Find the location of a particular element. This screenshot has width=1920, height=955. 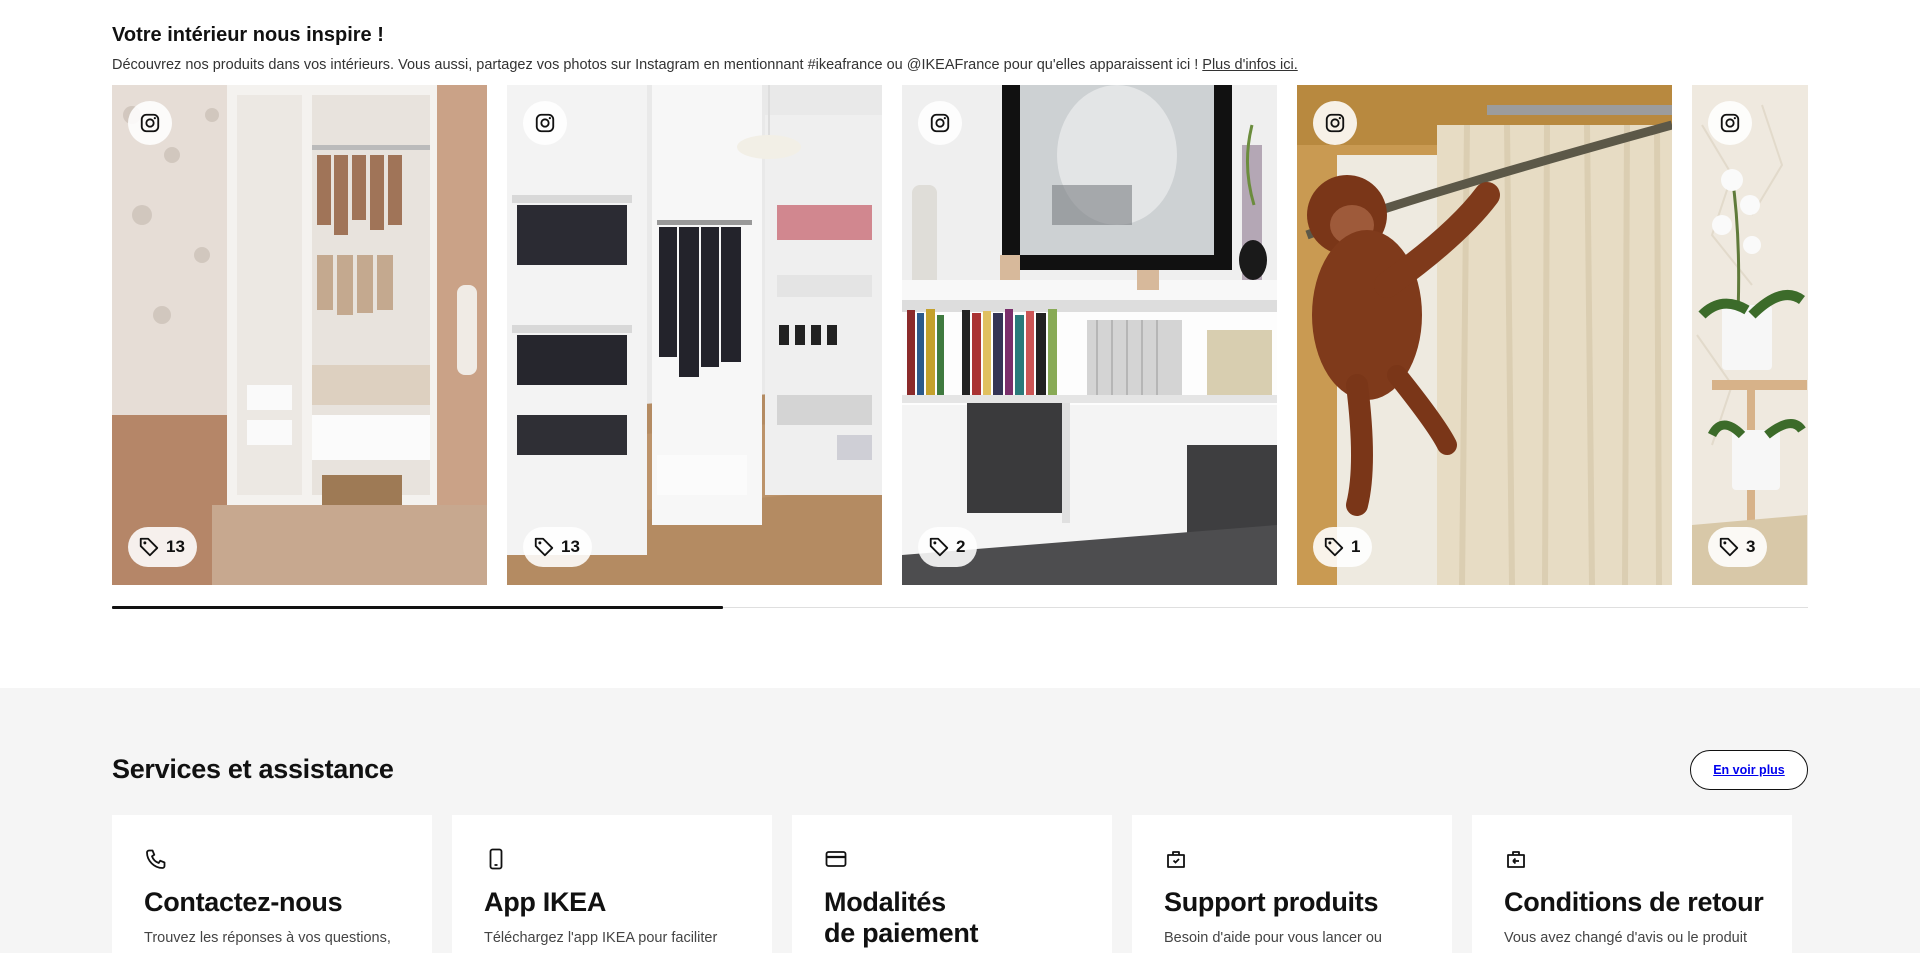

product-tag-count: 3 is located at coordinates (1738, 547).